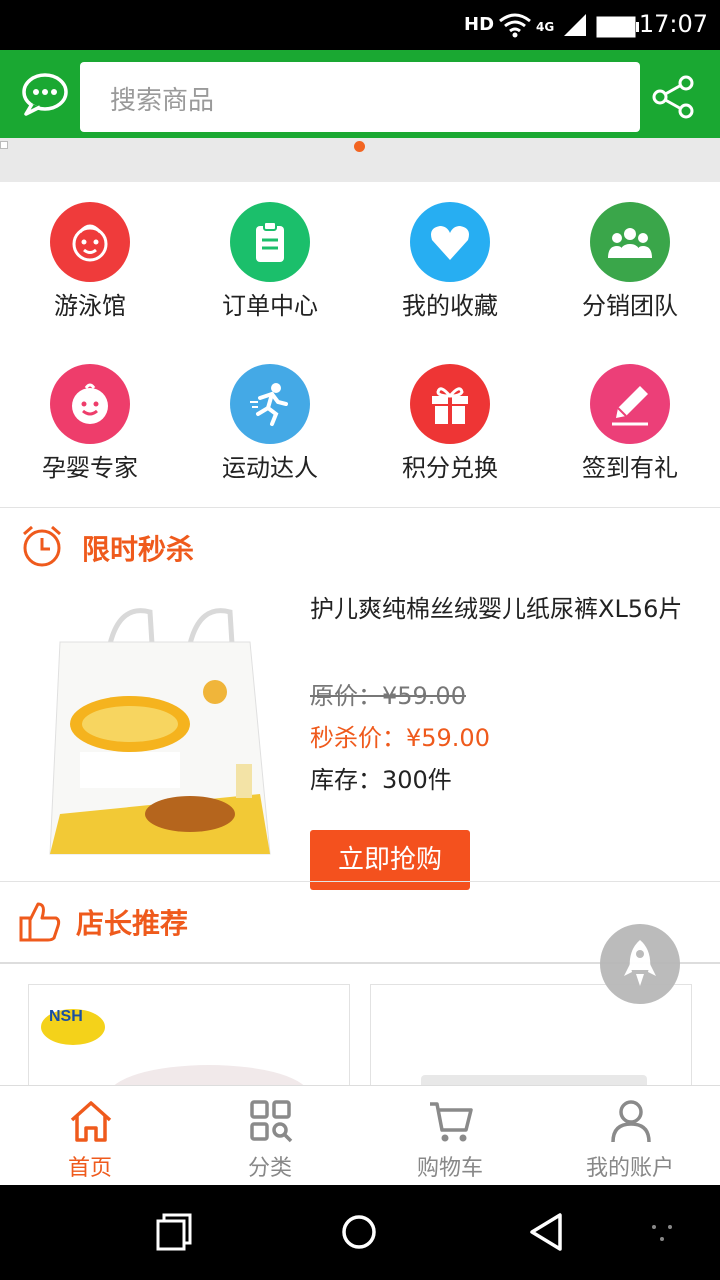 This screenshot has width=720, height=1280. Describe the element at coordinates (663, 1232) in the screenshot. I see `menu-dots-icon` at that location.